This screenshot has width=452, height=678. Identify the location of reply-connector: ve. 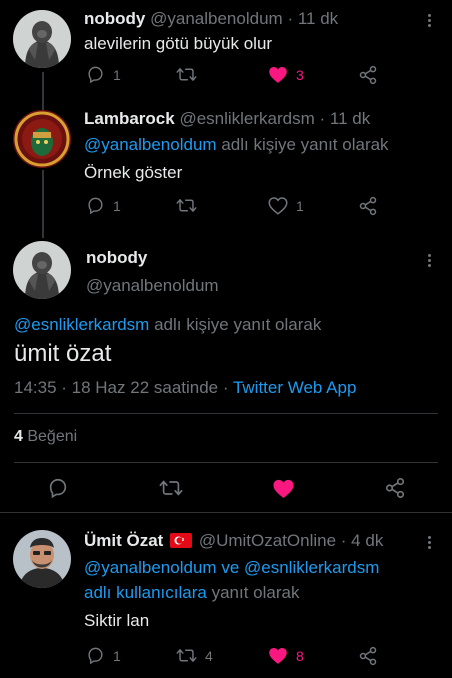
(230, 567).